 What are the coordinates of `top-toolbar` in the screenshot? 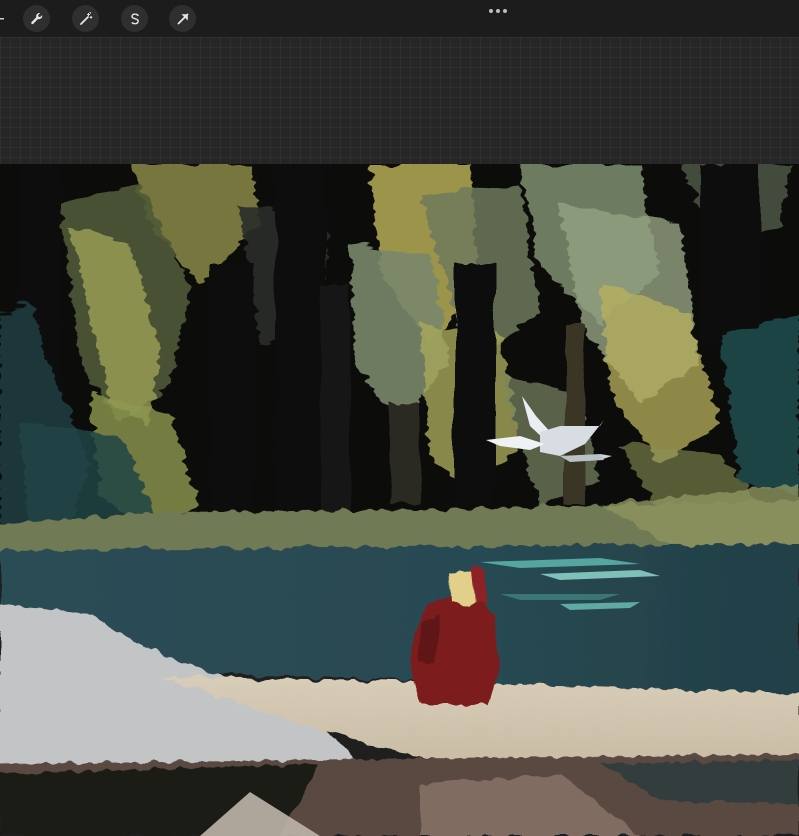 It's located at (399, 18).